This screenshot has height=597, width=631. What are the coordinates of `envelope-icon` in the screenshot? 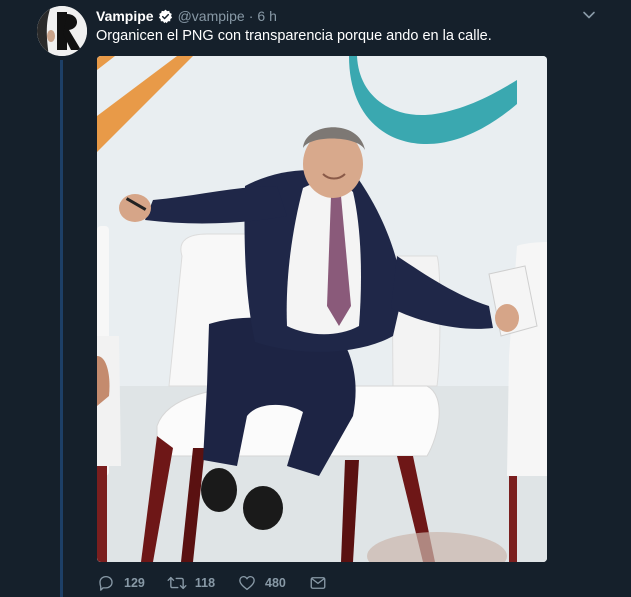 It's located at (318, 583).